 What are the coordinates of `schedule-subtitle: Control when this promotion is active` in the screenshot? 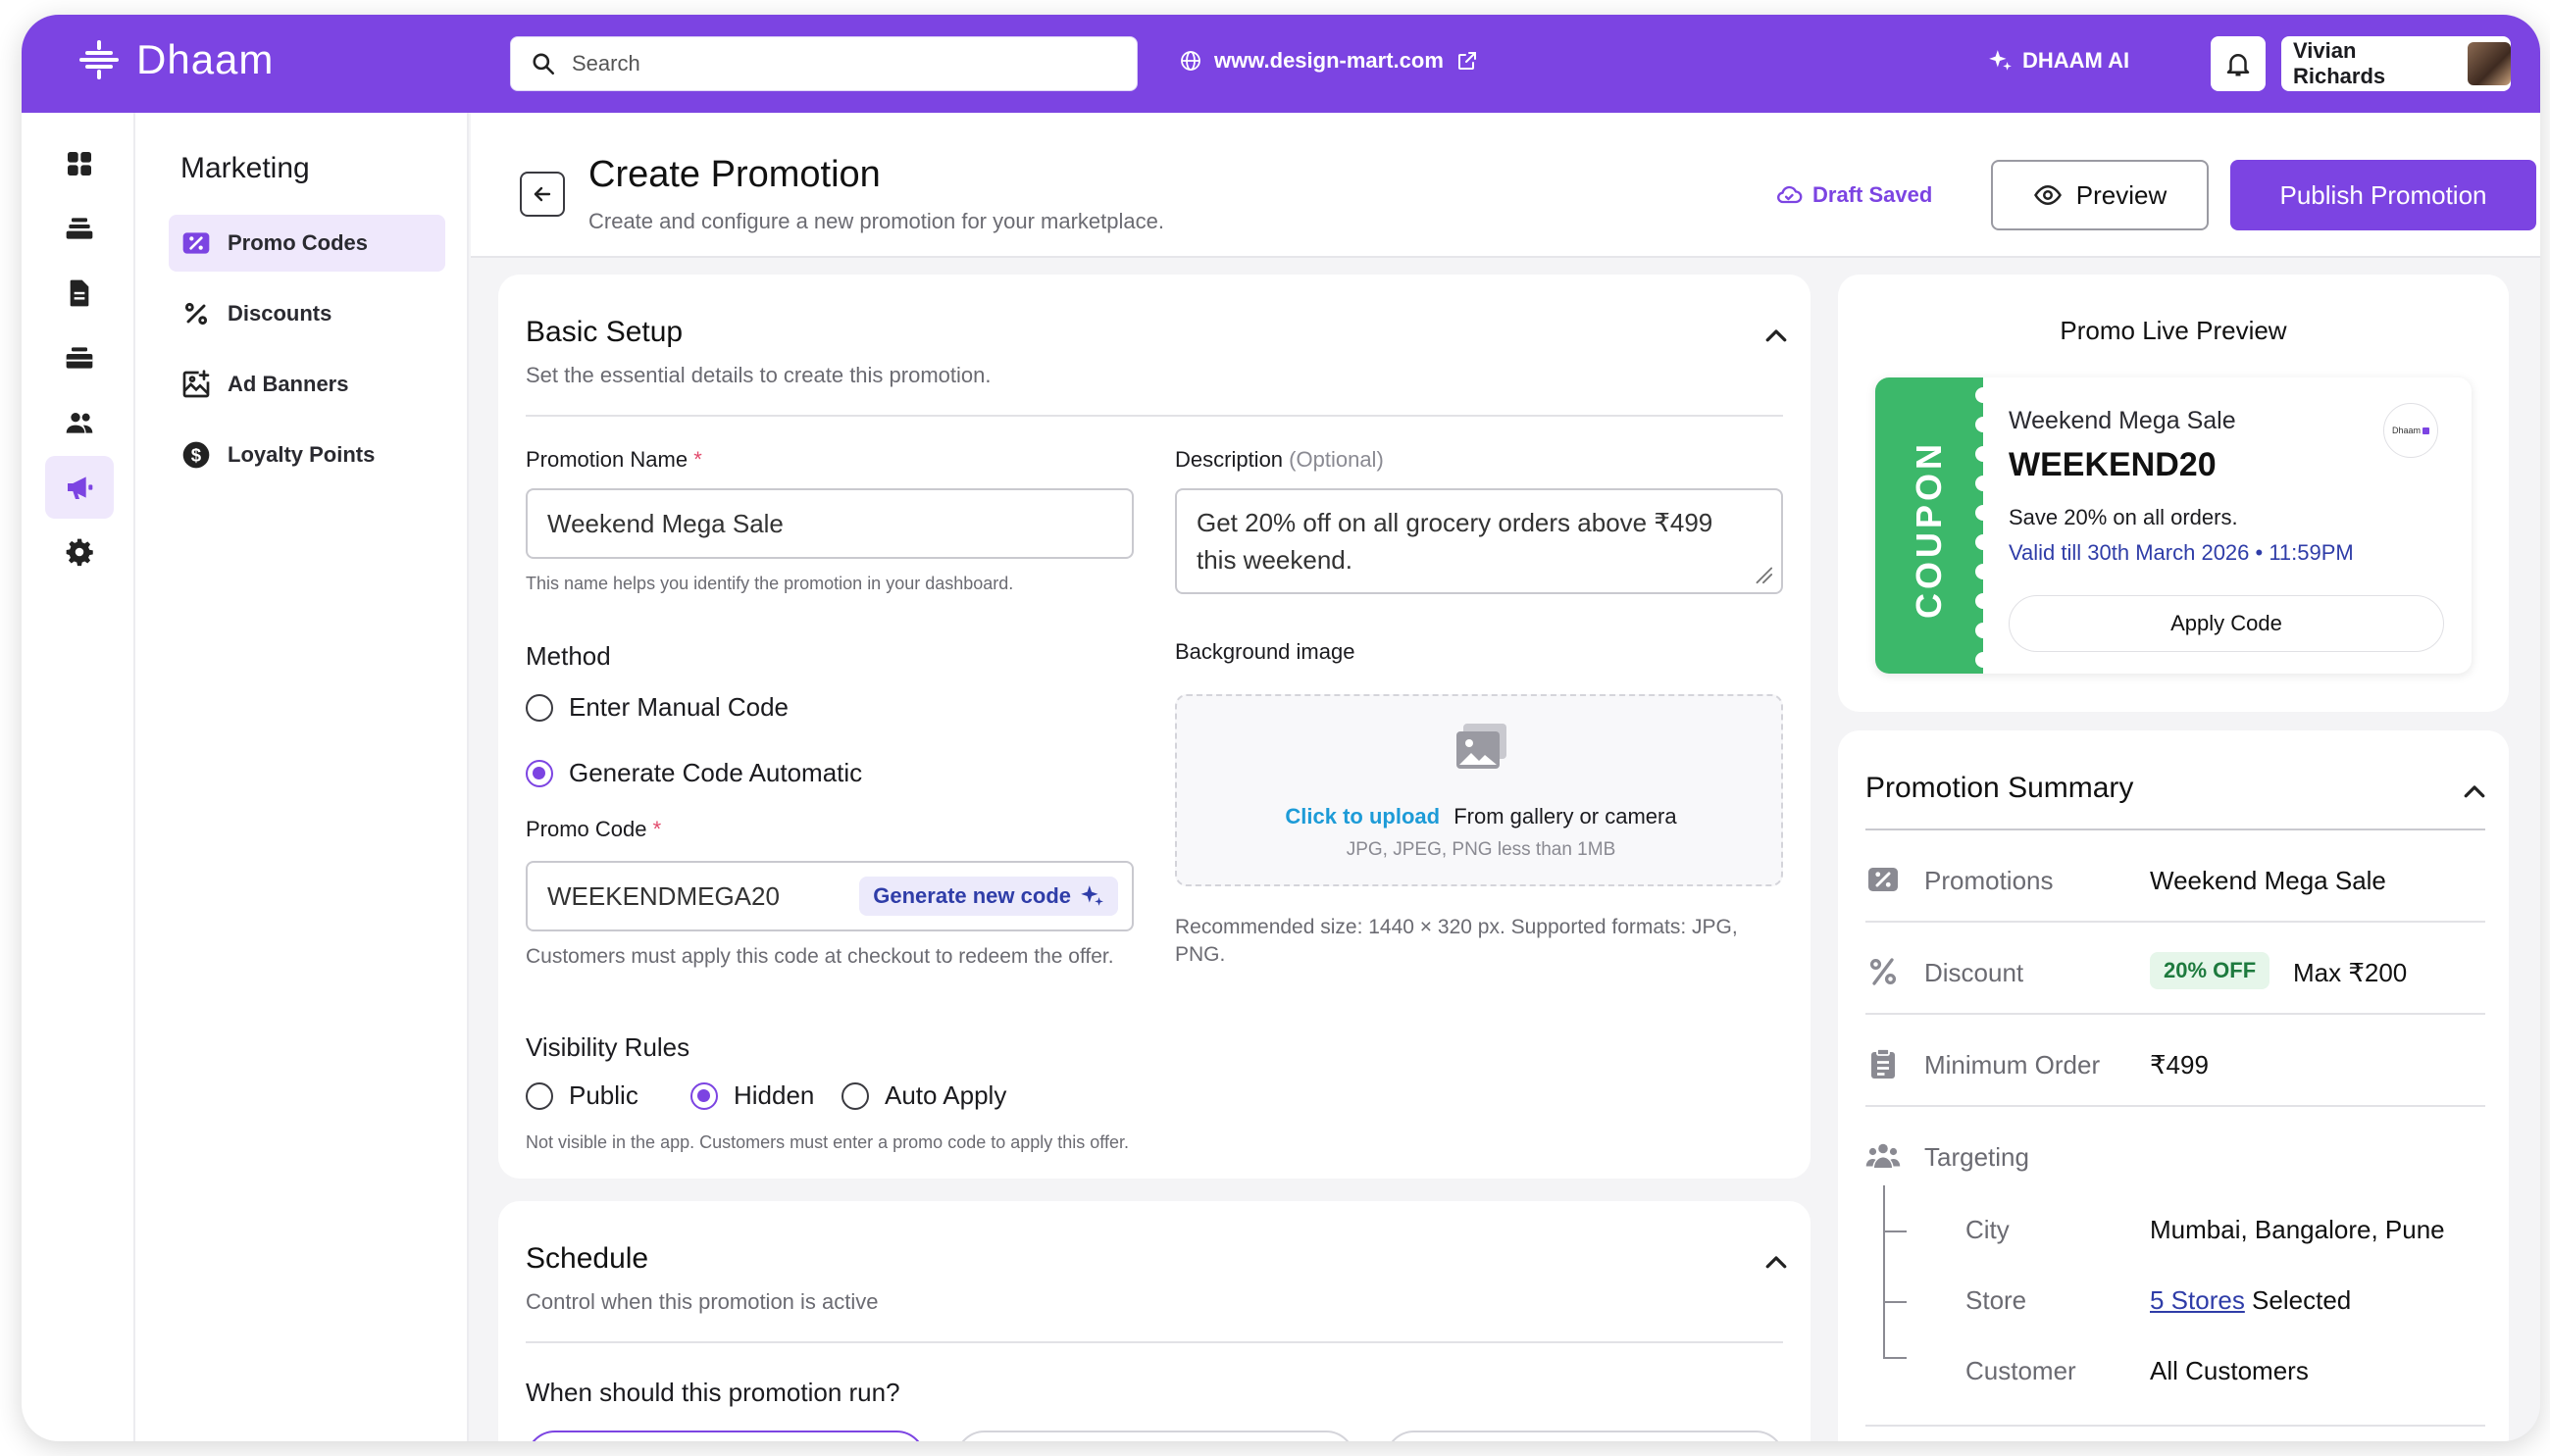 It's located at (702, 1301).